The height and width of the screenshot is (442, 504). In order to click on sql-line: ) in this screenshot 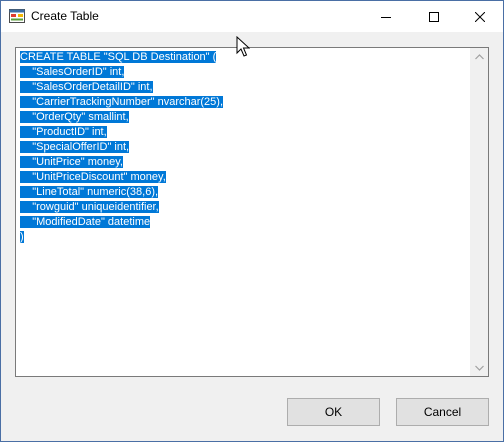, I will do `click(22, 237)`.